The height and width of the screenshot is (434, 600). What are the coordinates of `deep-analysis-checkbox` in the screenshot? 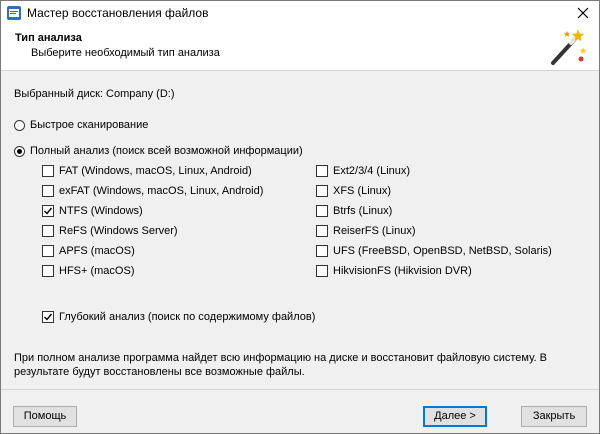 It's located at (48, 317).